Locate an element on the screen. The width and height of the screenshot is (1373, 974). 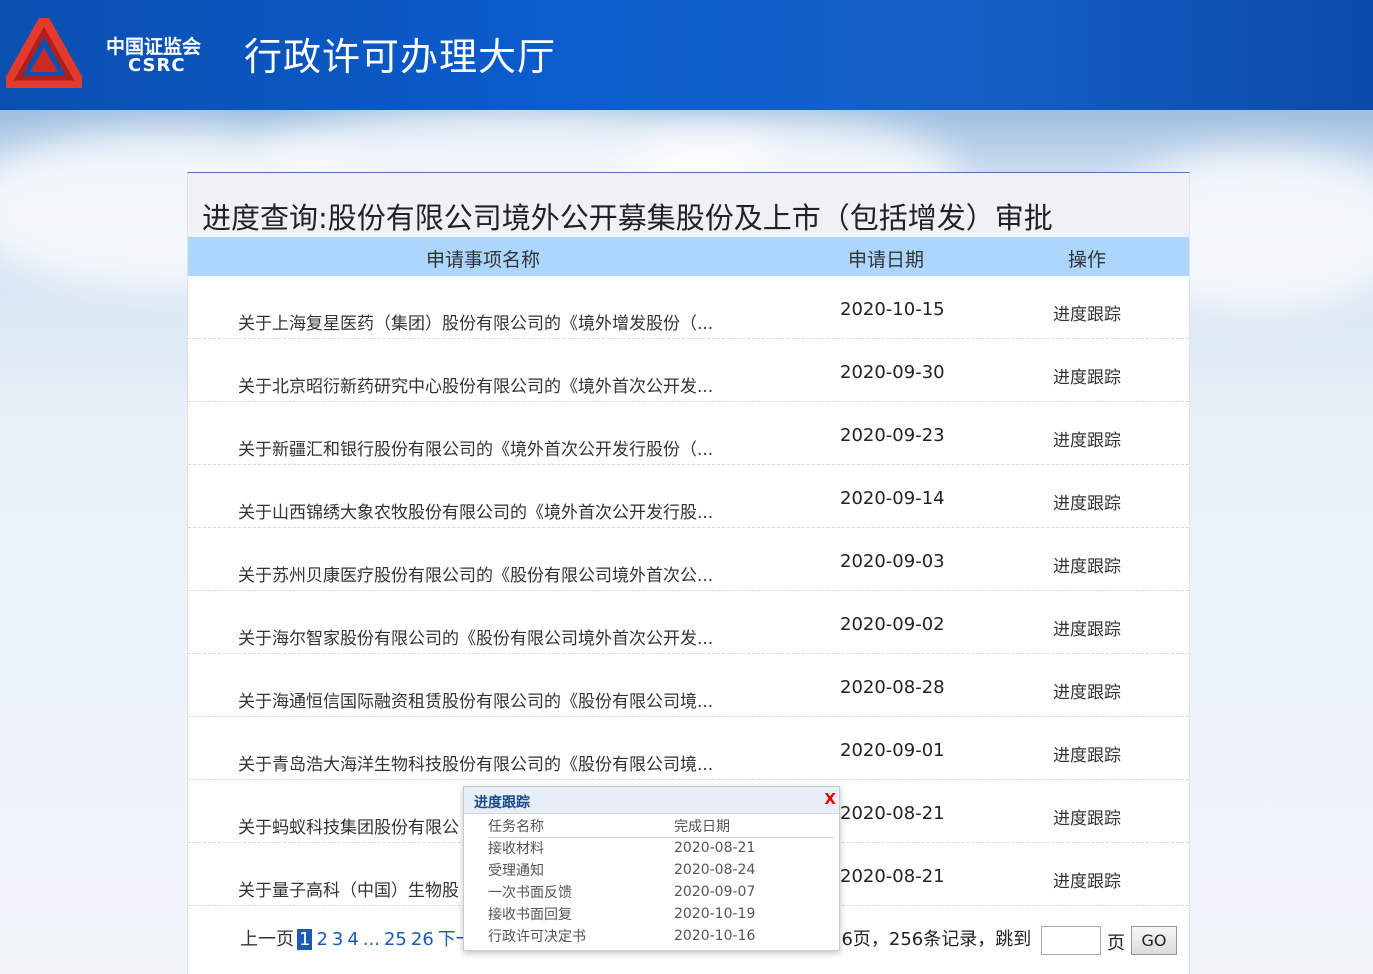
completion-date: 2020-09-07 is located at coordinates (715, 892).